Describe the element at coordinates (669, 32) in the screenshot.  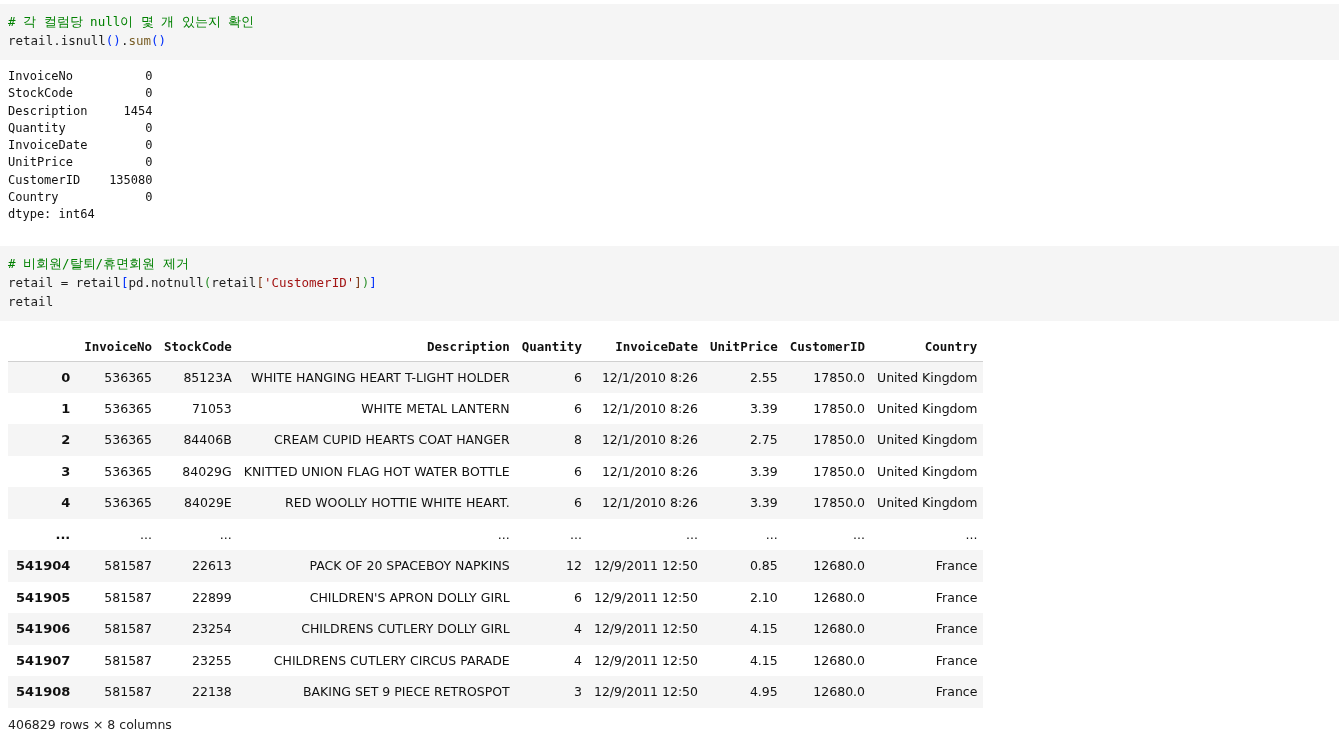
I see `code-cell: # 각 컬럼당 null이 몇 개 있는지 확인 retail.isnull().sum()` at that location.